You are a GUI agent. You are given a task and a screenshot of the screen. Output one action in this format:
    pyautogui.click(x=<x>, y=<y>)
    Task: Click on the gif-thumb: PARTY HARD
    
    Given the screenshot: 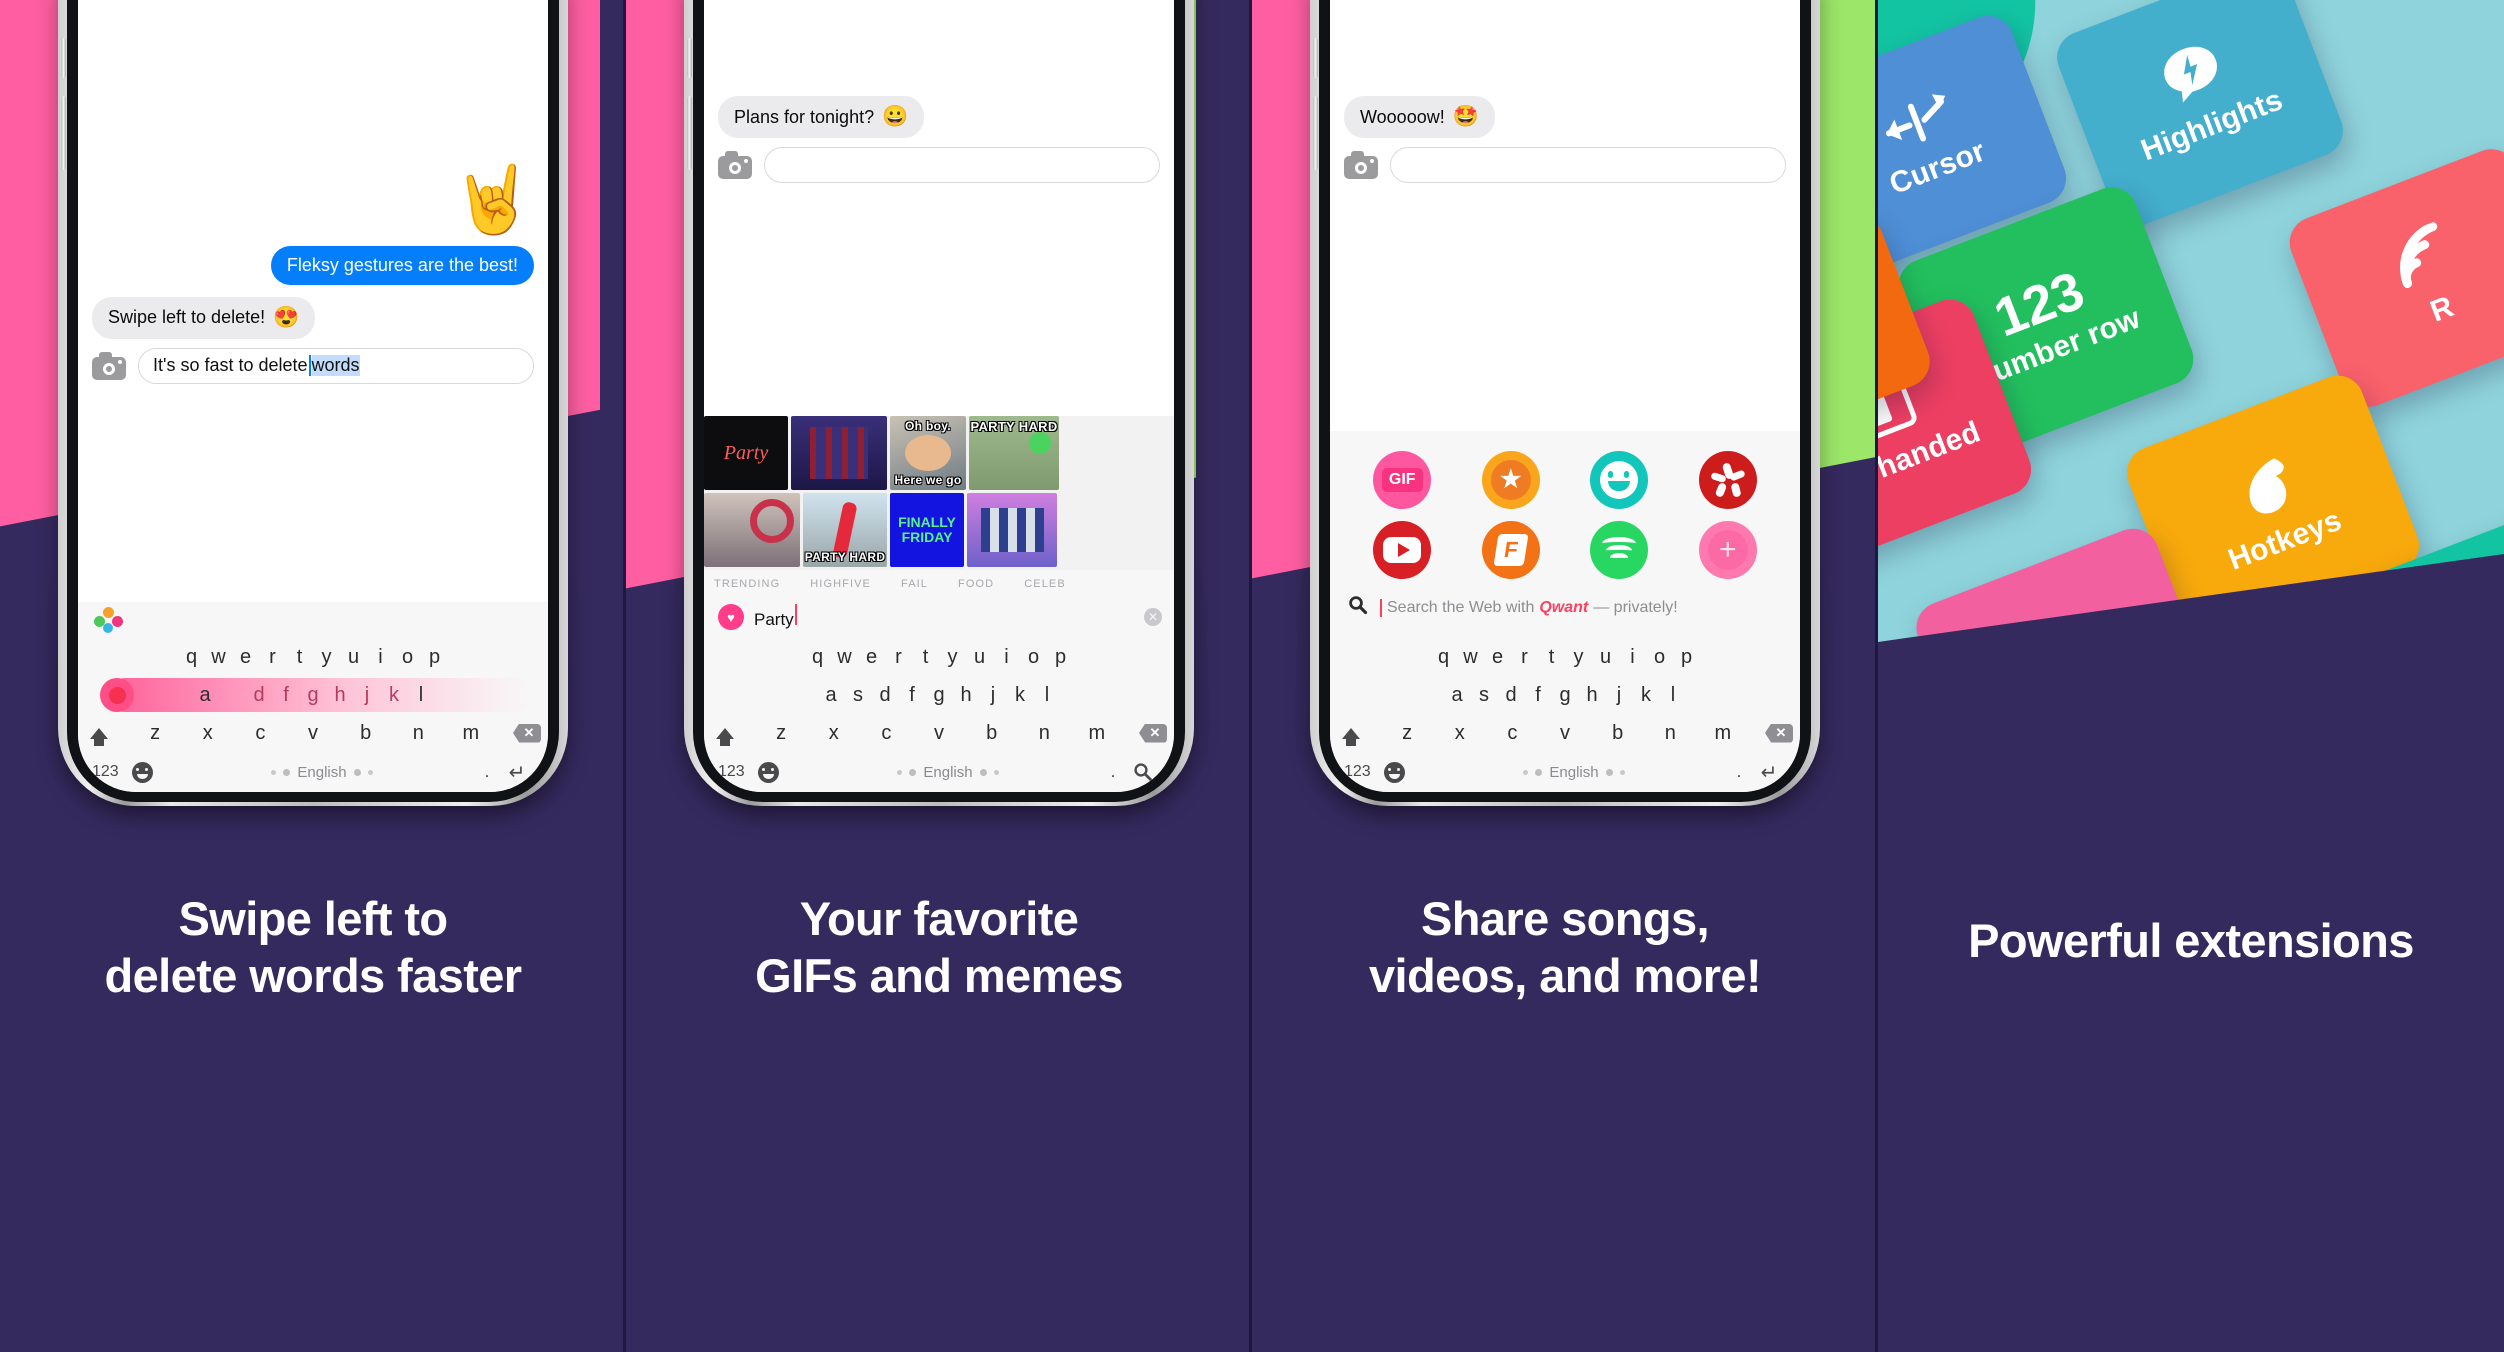 What is the action you would take?
    pyautogui.click(x=1014, y=453)
    